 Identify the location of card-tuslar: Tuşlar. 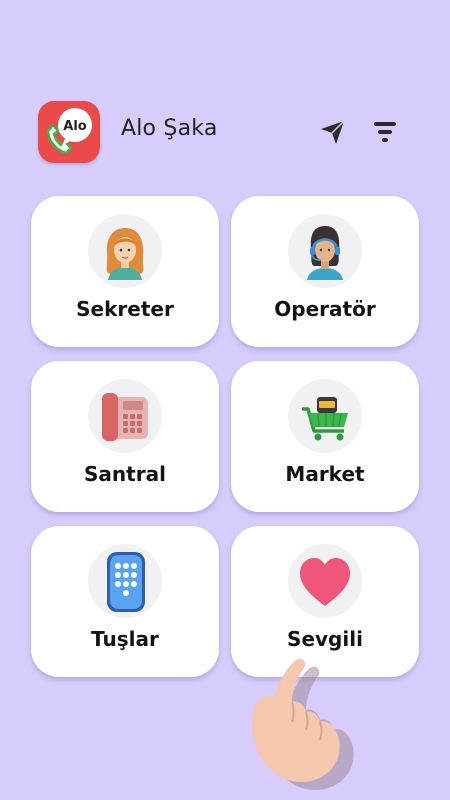
(125, 601).